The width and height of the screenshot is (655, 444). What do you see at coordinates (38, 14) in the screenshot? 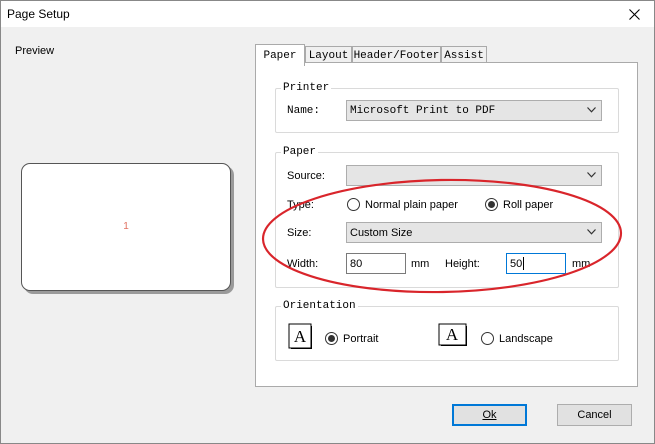
I see `window-title: Page Setup` at bounding box center [38, 14].